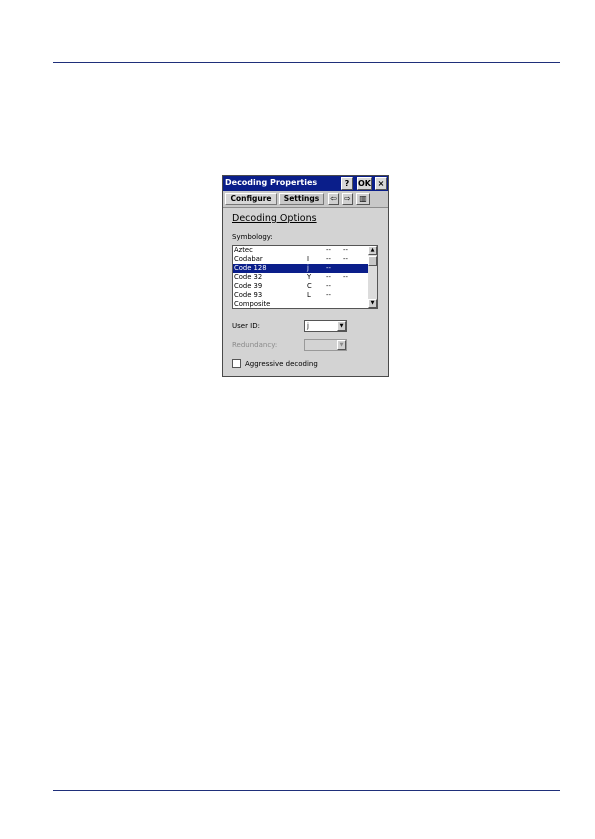 The height and width of the screenshot is (839, 595). Describe the element at coordinates (306, 62) in the screenshot. I see `page-top-rule` at that location.